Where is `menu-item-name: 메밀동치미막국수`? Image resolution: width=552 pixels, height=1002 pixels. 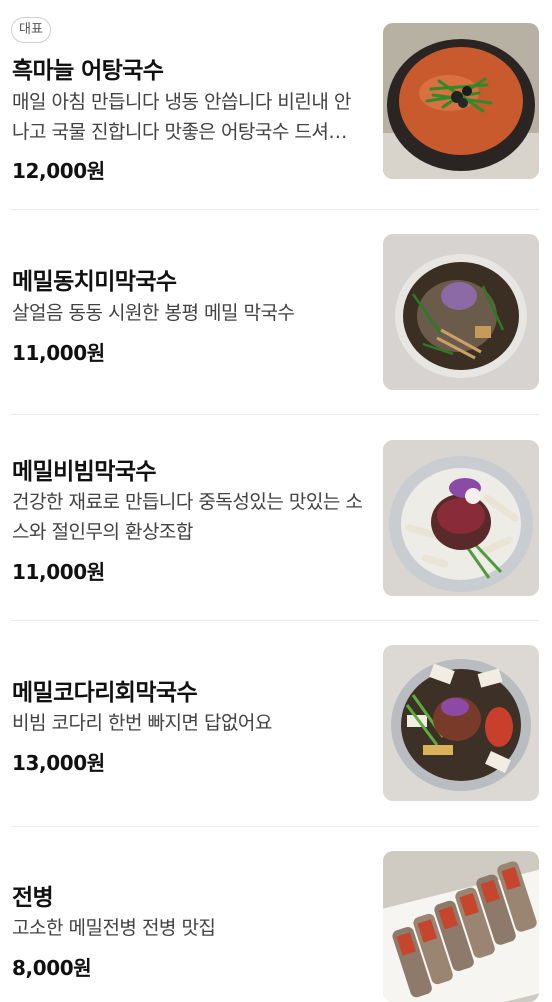
menu-item-name: 메밀동치미막국수 is located at coordinates (94, 282).